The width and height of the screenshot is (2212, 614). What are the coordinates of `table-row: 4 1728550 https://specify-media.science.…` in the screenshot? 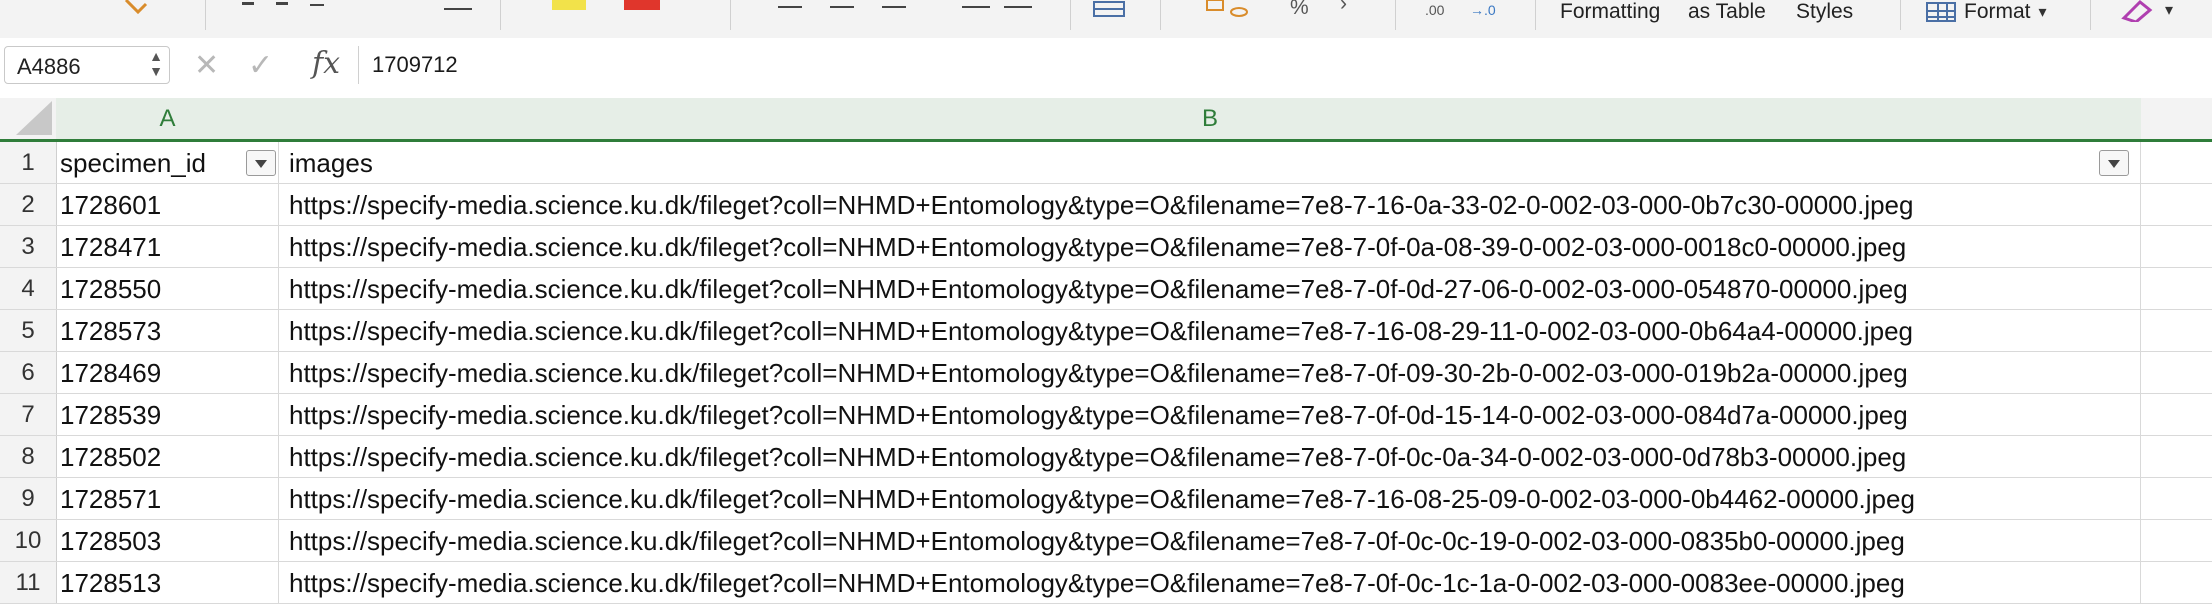 It's located at (1106, 289).